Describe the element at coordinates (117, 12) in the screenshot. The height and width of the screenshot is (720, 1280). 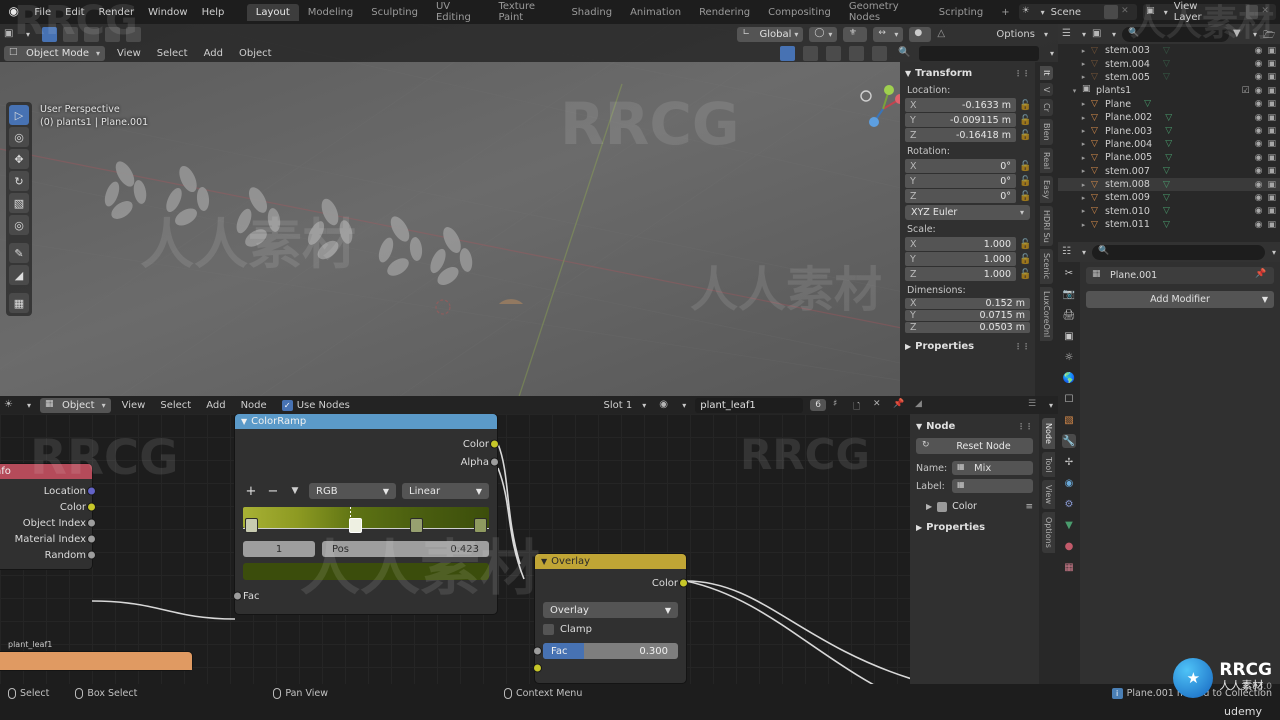
I see `menu-render: Render` at that location.